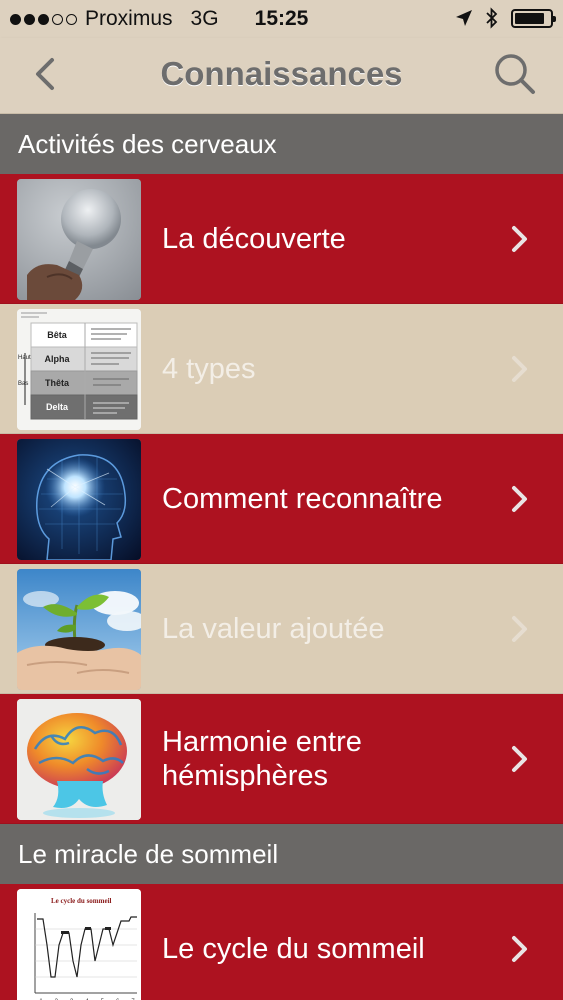 The height and width of the screenshot is (1000, 563). I want to click on list-item-label: La découverte, so click(254, 239).